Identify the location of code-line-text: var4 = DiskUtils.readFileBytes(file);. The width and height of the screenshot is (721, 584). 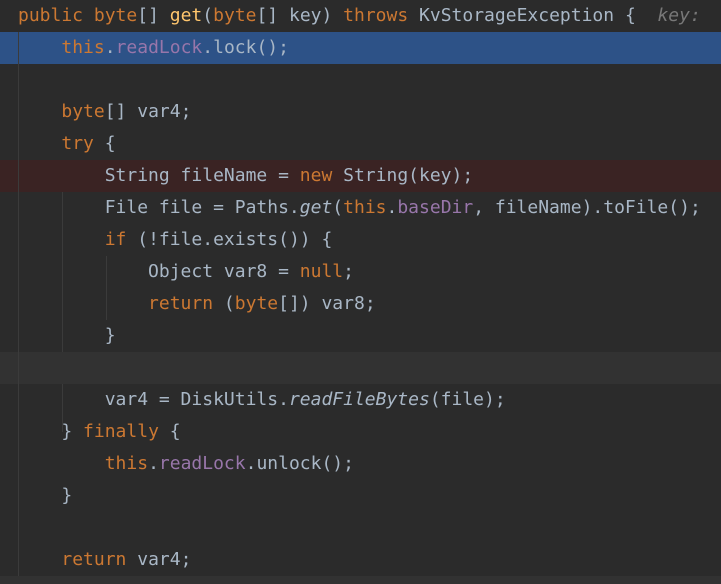
(262, 400).